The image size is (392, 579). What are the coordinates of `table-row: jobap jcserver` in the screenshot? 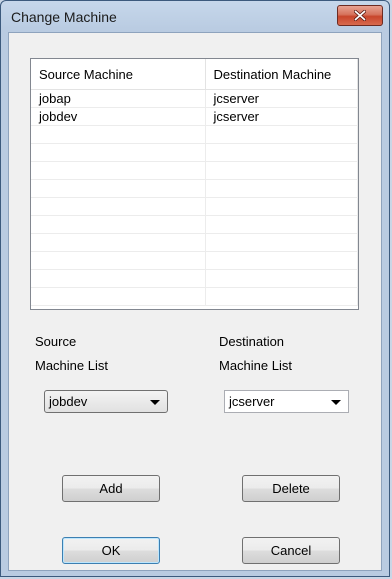 It's located at (194, 98).